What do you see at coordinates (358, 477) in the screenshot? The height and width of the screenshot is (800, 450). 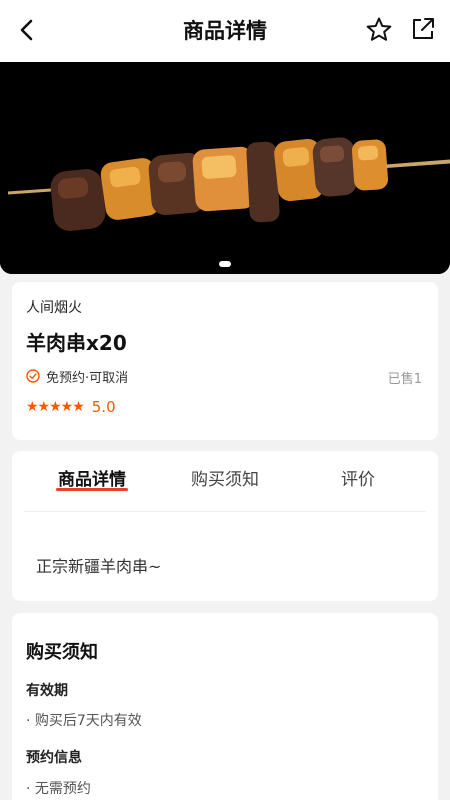 I see `tab-reviews: 评价` at bounding box center [358, 477].